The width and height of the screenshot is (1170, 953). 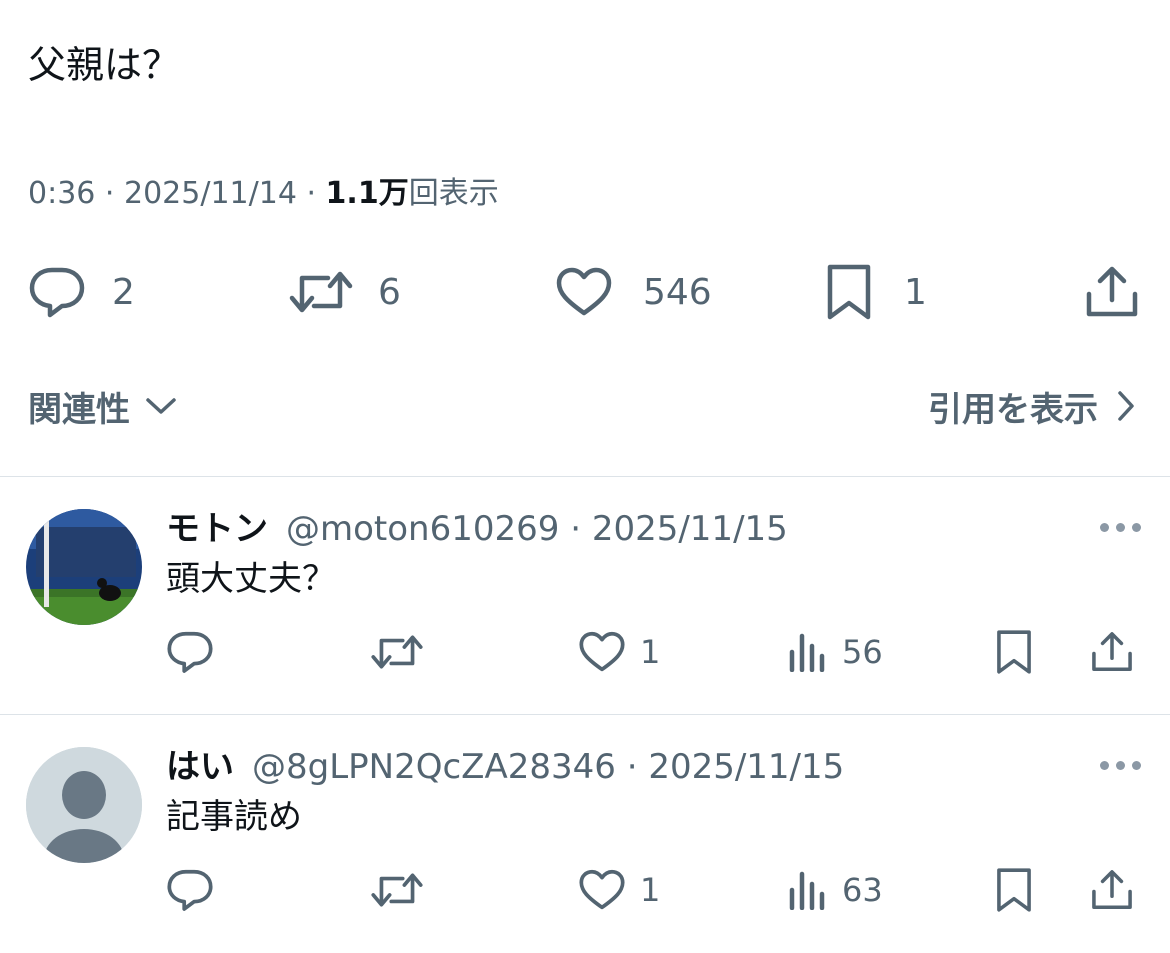 I want to click on sort-relevance-button: 関連性, so click(x=103, y=406).